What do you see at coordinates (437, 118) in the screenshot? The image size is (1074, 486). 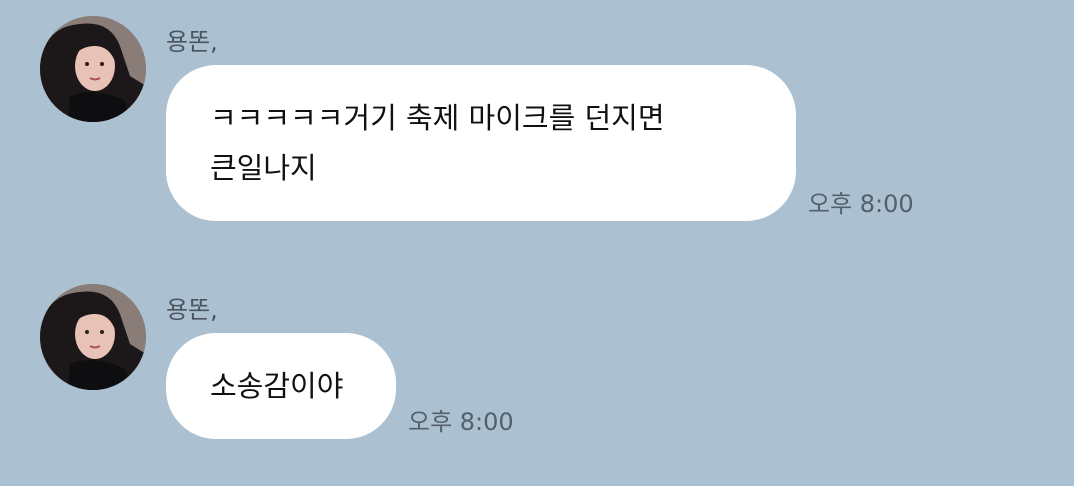 I see `message-text-line: ㅋㅋㅋㅋㅋ거기 축제 마이크를 던지면` at bounding box center [437, 118].